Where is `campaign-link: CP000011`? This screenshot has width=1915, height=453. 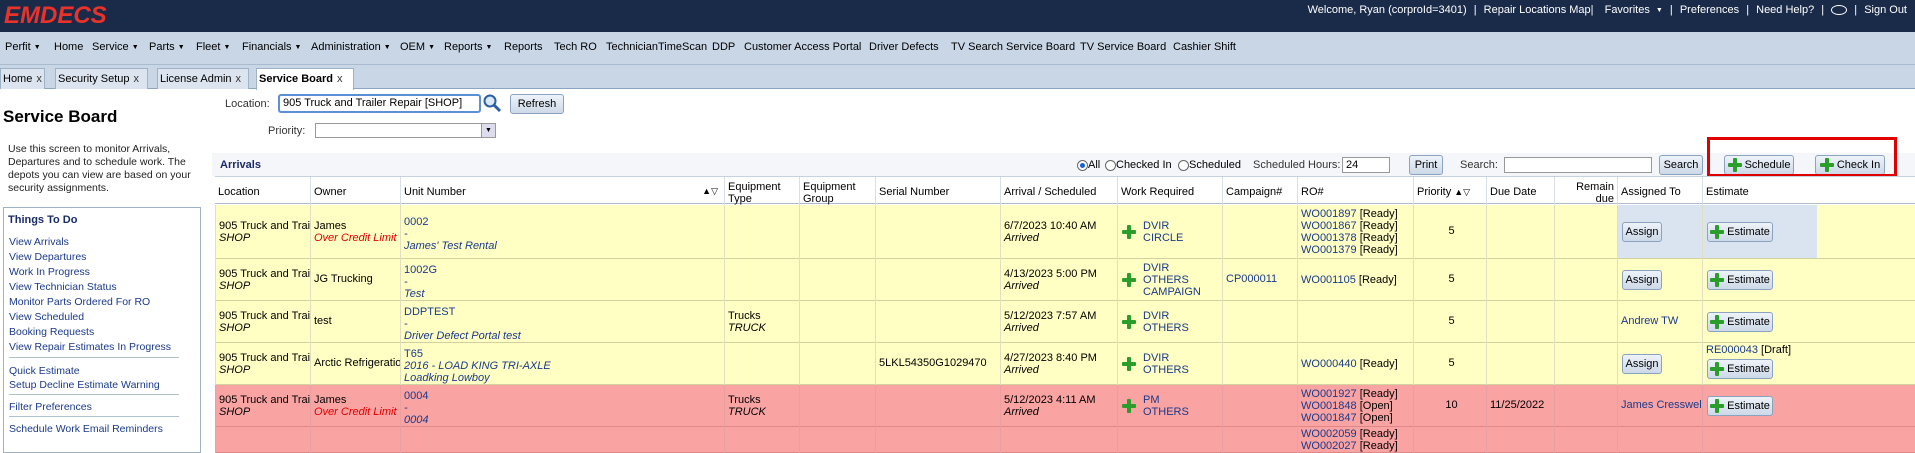 campaign-link: CP000011 is located at coordinates (1251, 279).